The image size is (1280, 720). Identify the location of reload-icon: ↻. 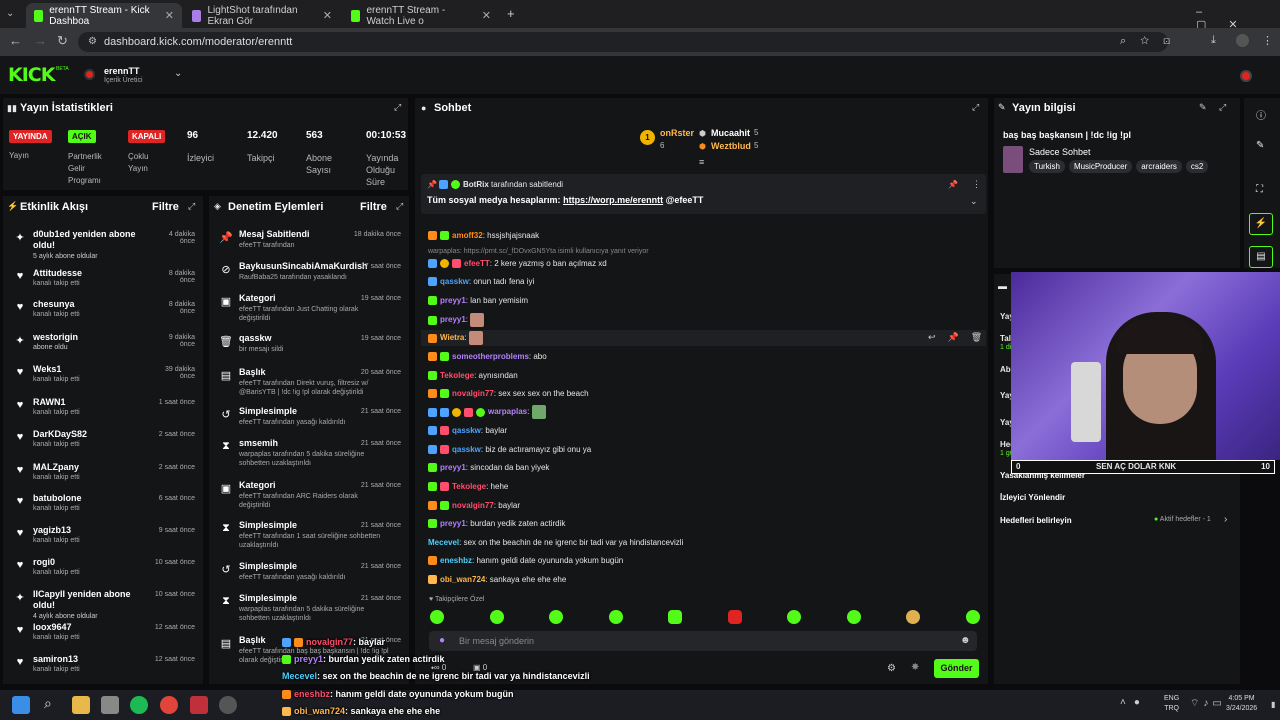
(62, 41).